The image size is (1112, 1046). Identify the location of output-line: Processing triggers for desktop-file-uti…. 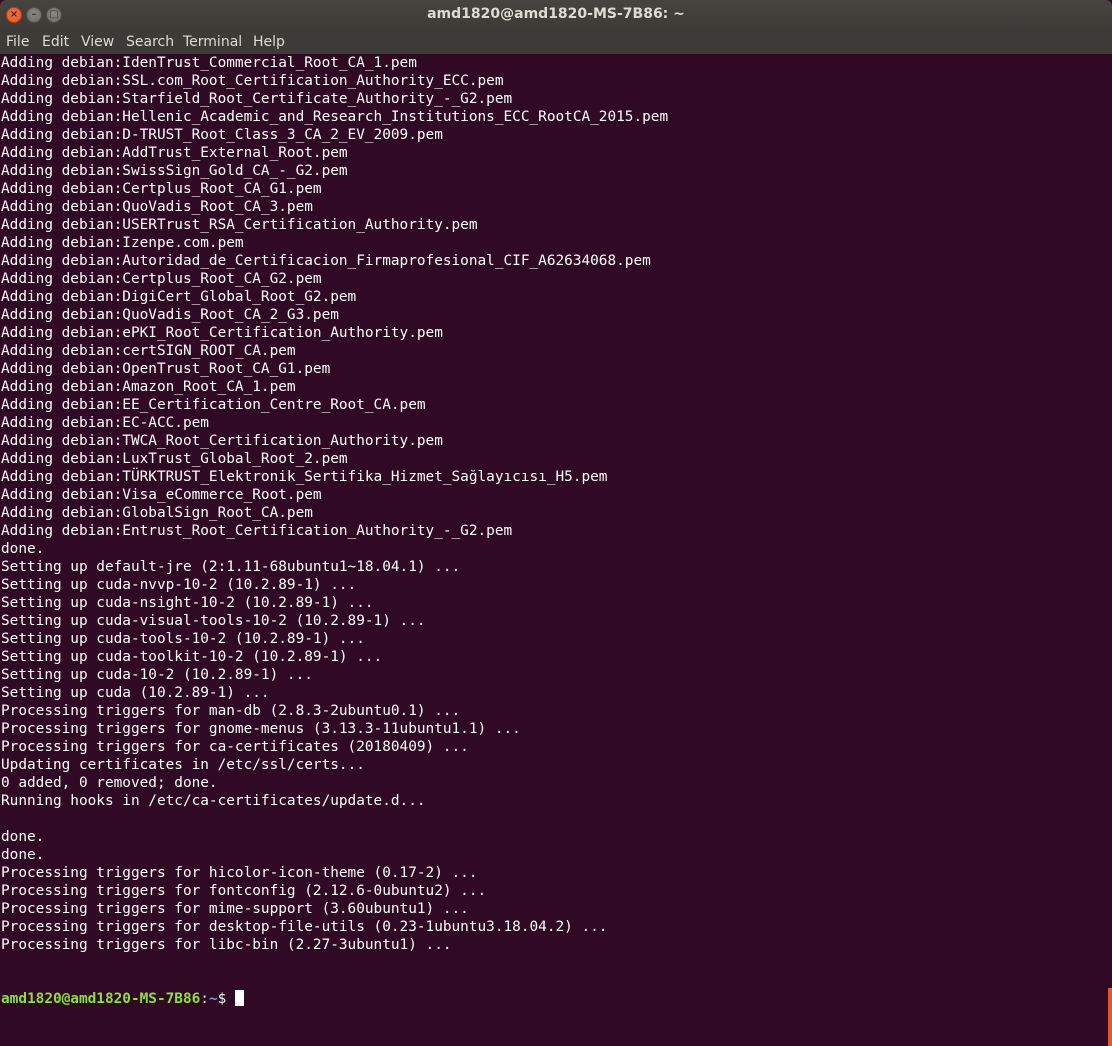
(304, 927).